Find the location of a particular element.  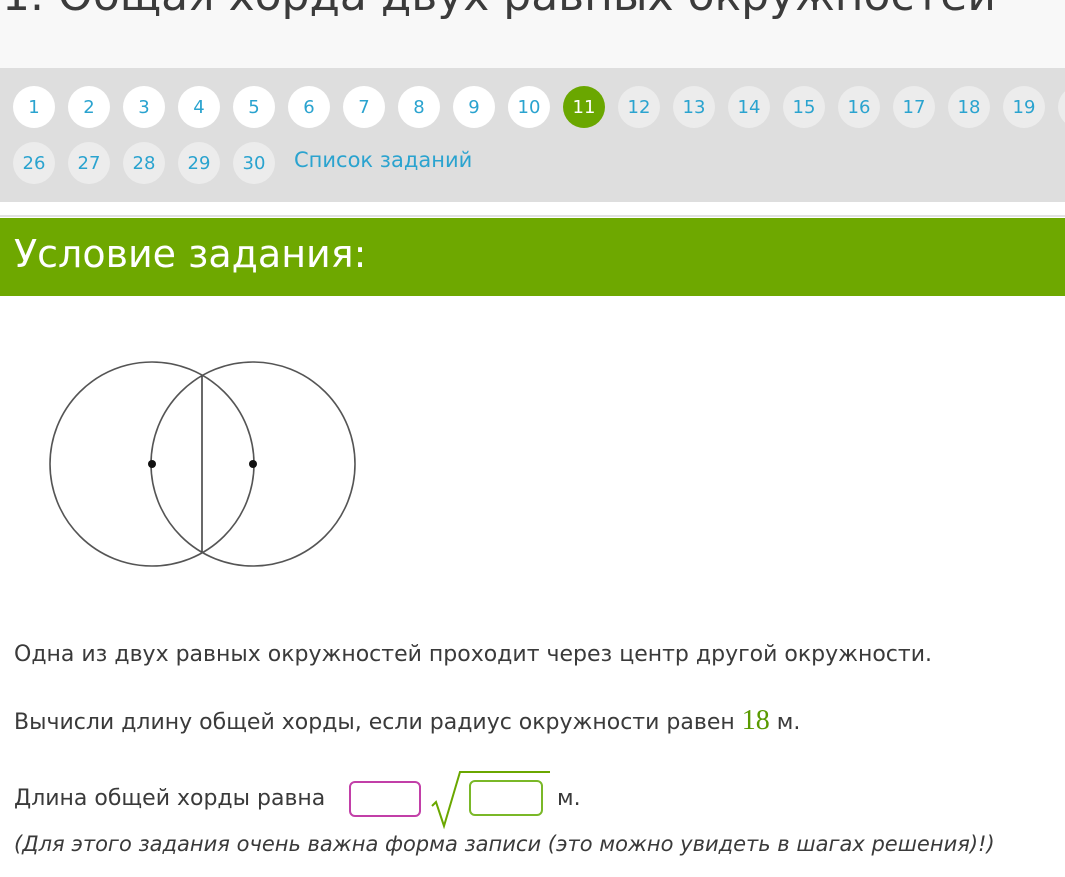

section-header: Условие задания: is located at coordinates (532, 257).